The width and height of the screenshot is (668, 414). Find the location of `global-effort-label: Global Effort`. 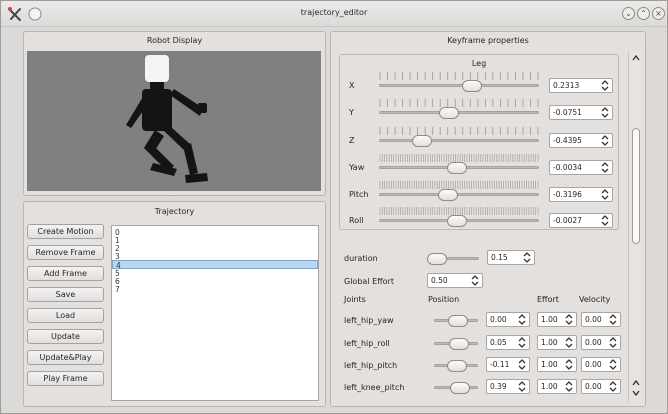

global-effort-label: Global Effort is located at coordinates (369, 281).